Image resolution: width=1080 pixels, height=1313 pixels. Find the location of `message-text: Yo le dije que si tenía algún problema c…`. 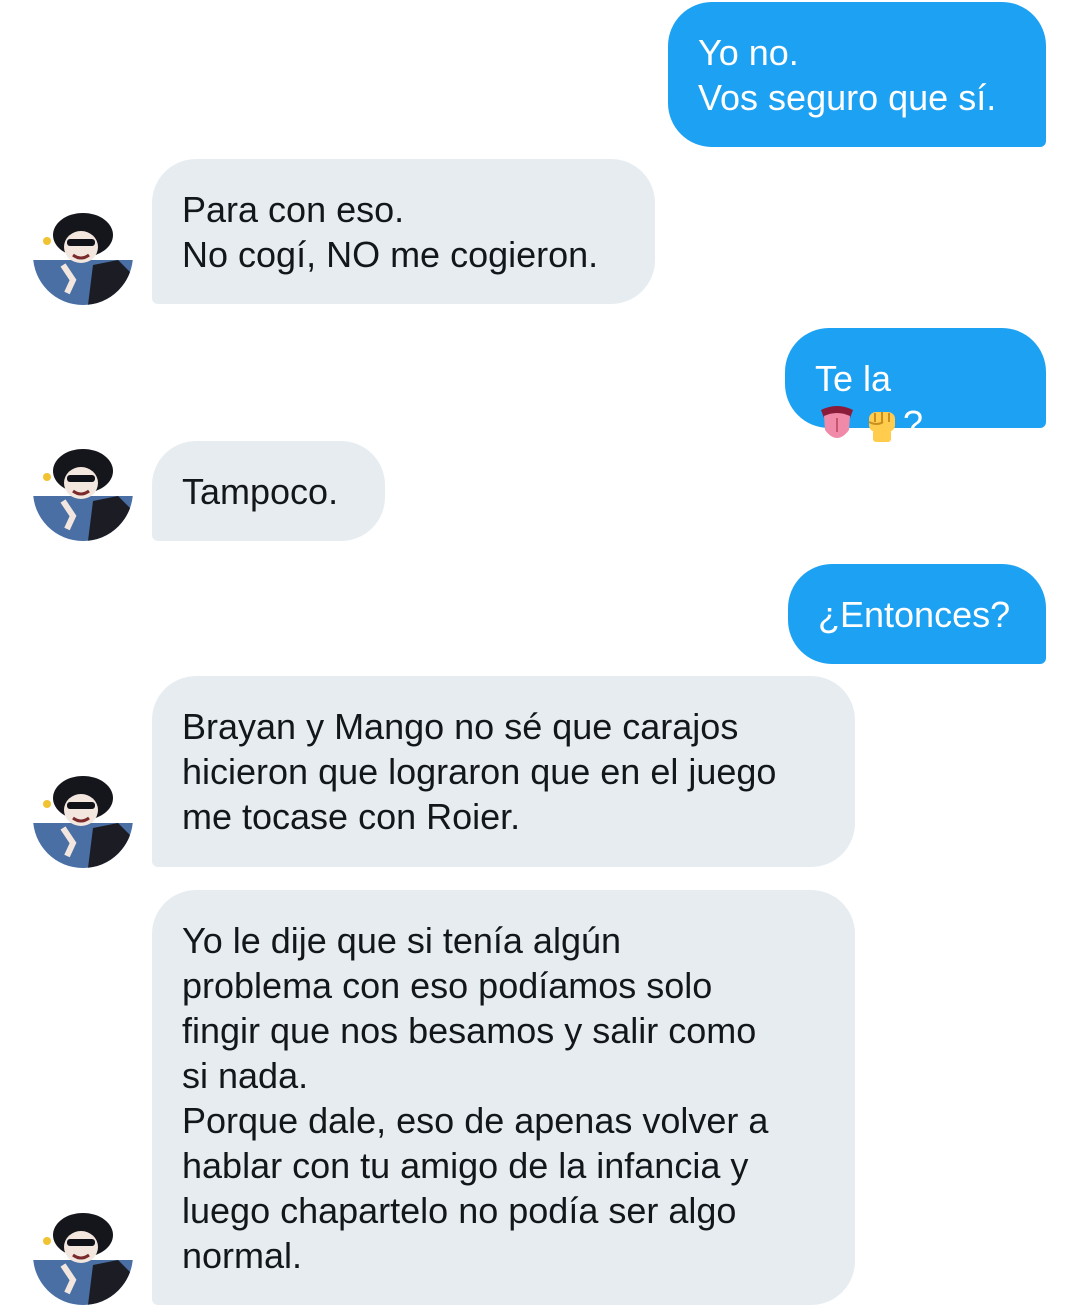

message-text: Yo le dije que si tenía algún problema c… is located at coordinates (475, 1097).